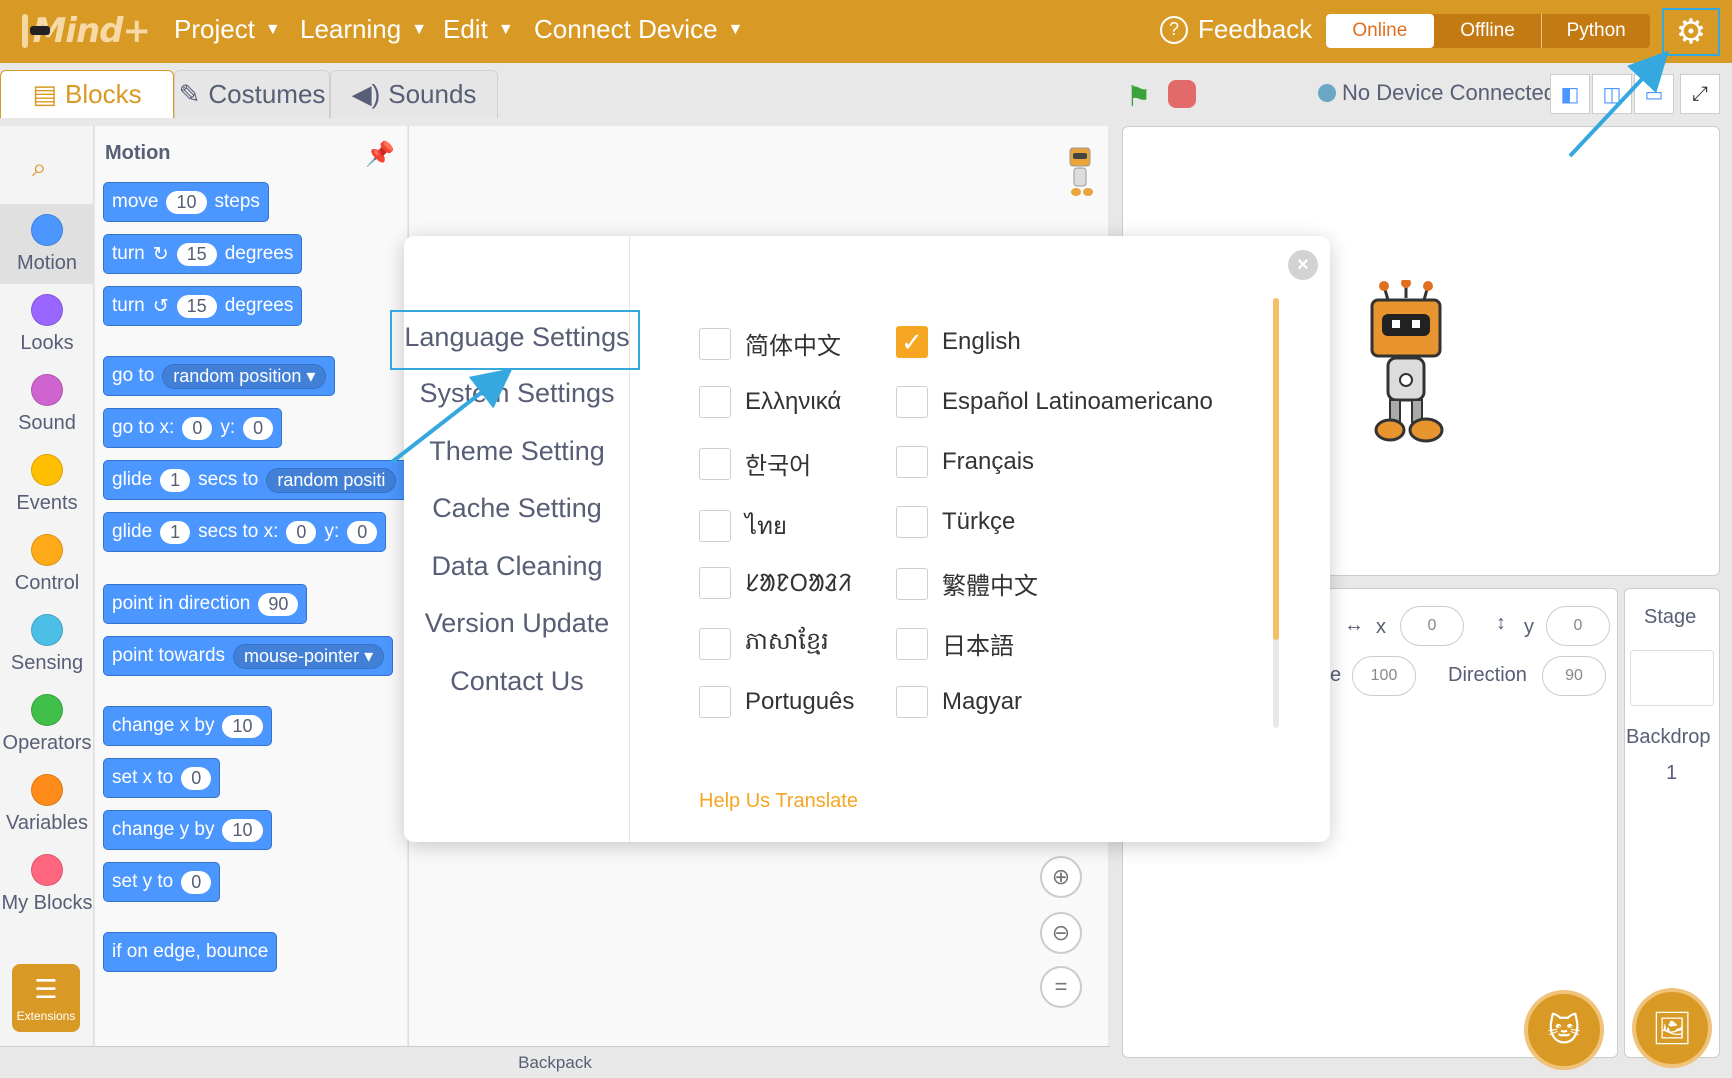 The width and height of the screenshot is (1732, 1078). What do you see at coordinates (1672, 678) in the screenshot?
I see `stage-thumbnail` at bounding box center [1672, 678].